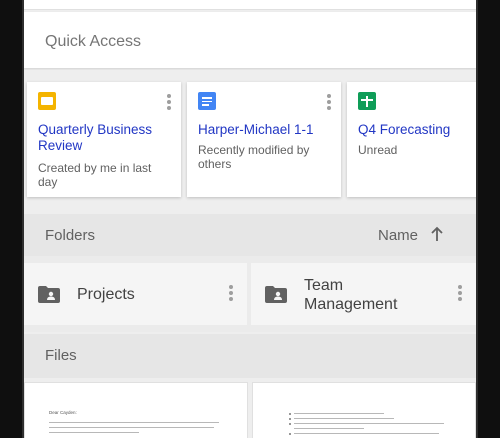 Image resolution: width=500 pixels, height=438 pixels. What do you see at coordinates (250, 356) in the screenshot?
I see `files-header: Files` at bounding box center [250, 356].